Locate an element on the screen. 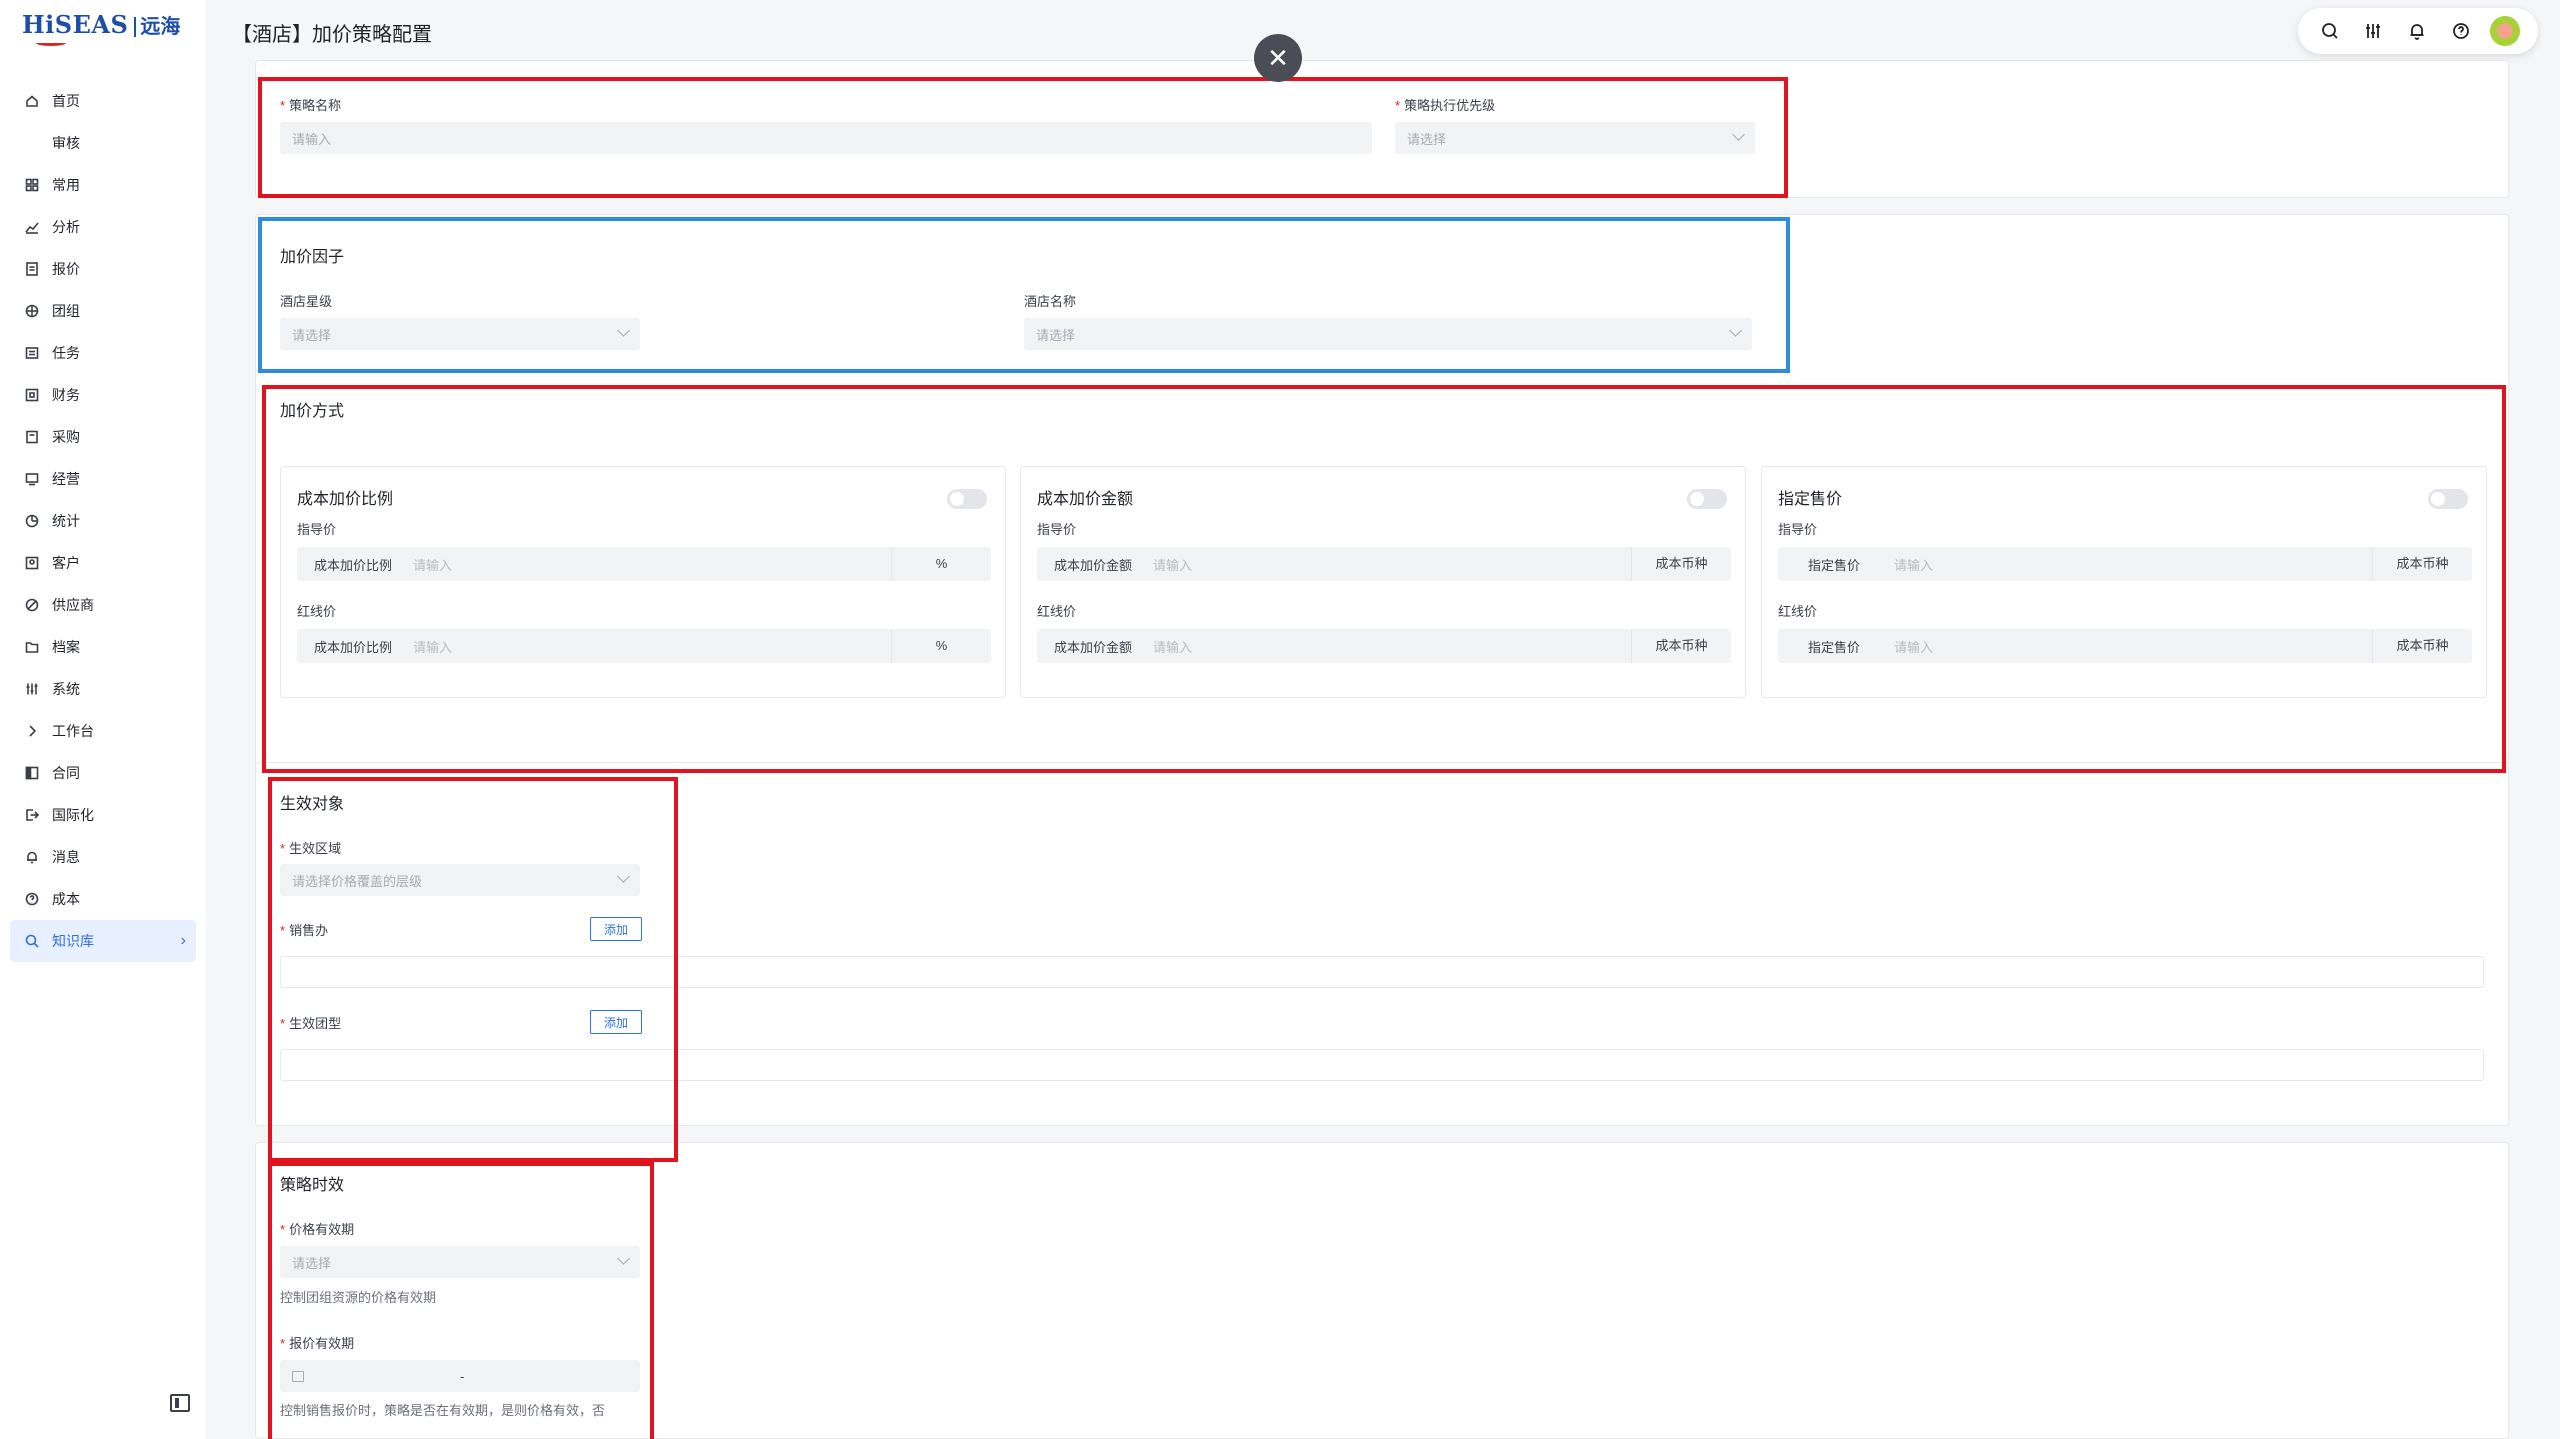  settings-icon is located at coordinates (32, 689).